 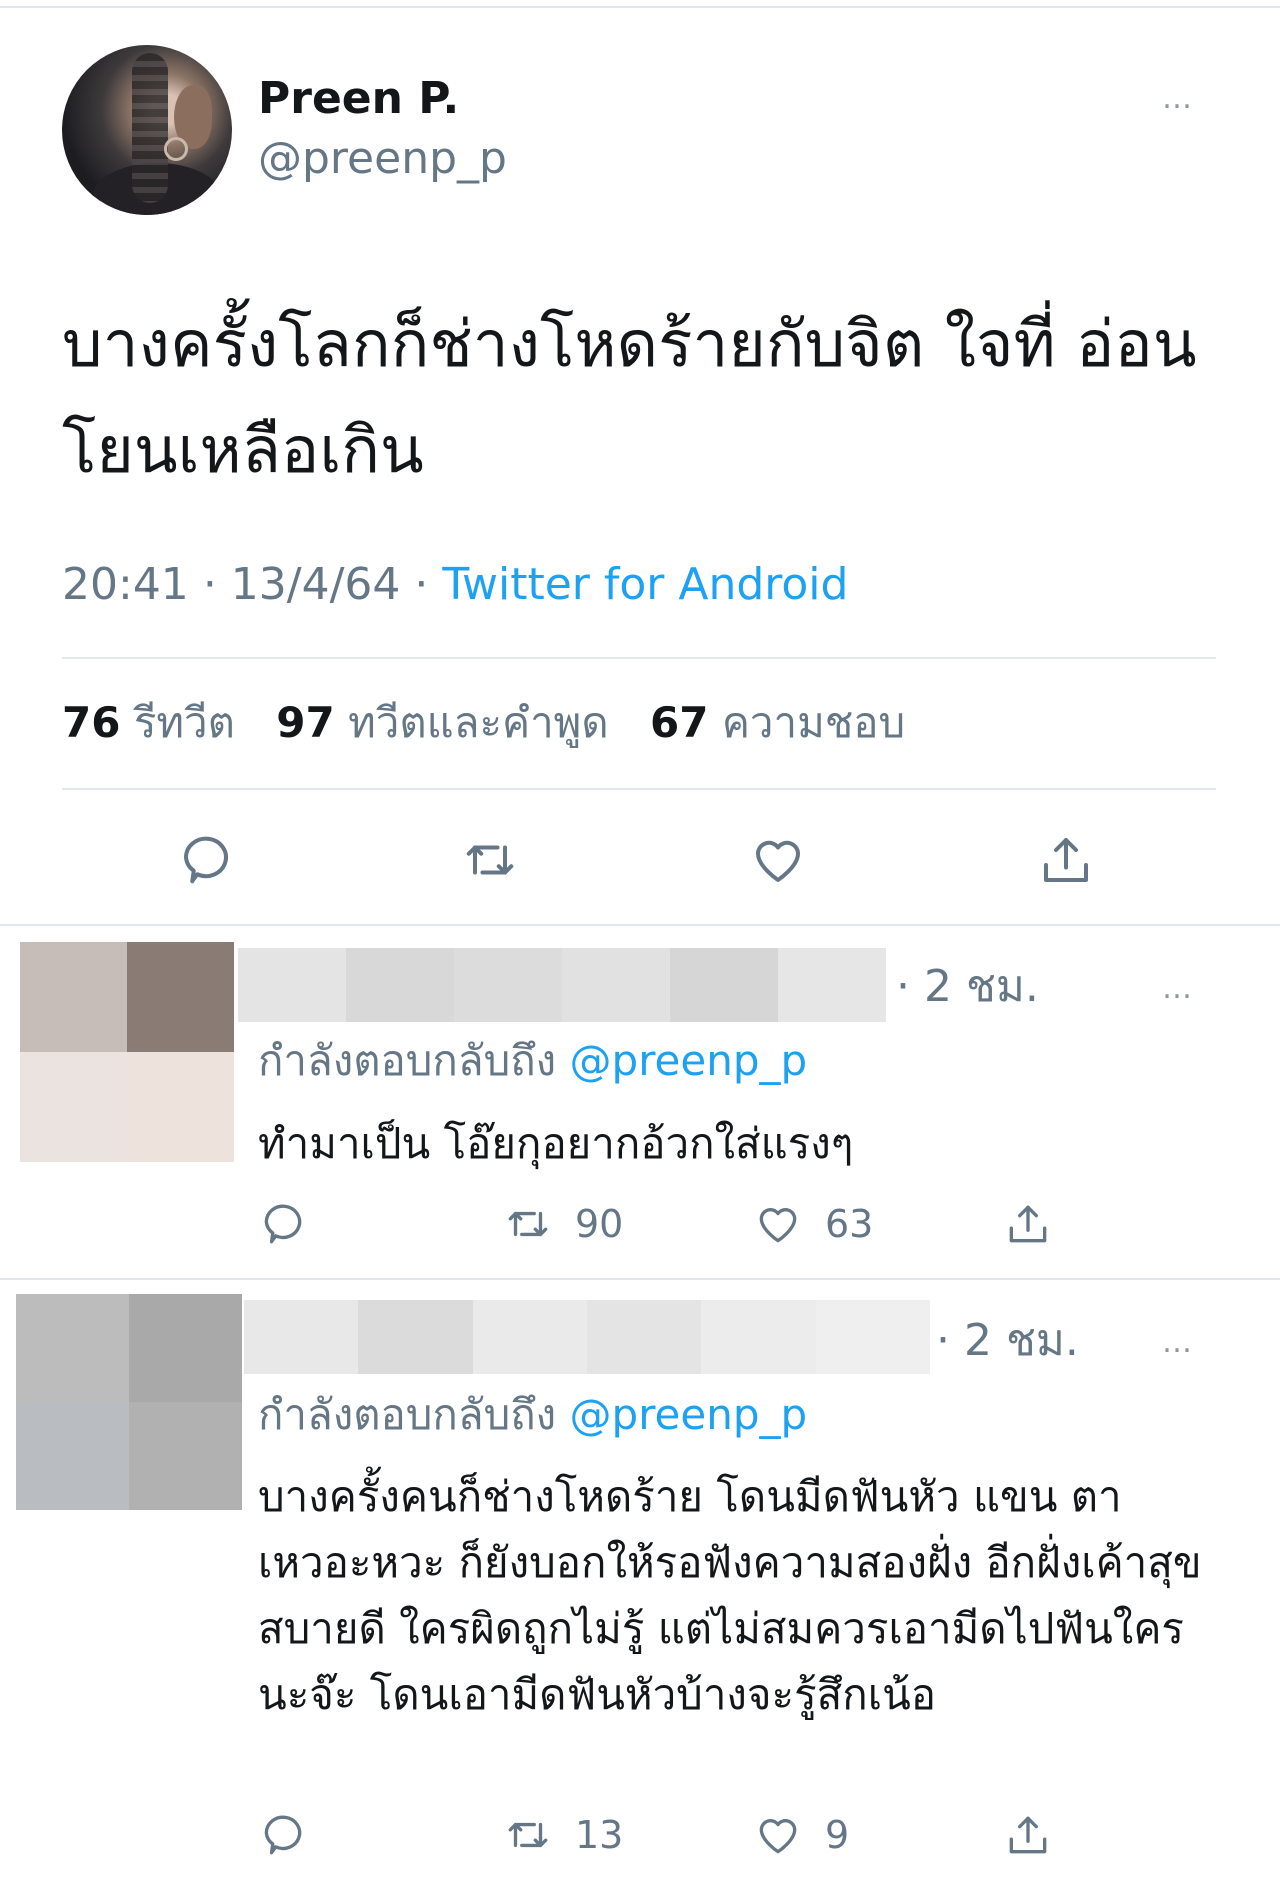 What do you see at coordinates (147, 130) in the screenshot?
I see `author-avatar` at bounding box center [147, 130].